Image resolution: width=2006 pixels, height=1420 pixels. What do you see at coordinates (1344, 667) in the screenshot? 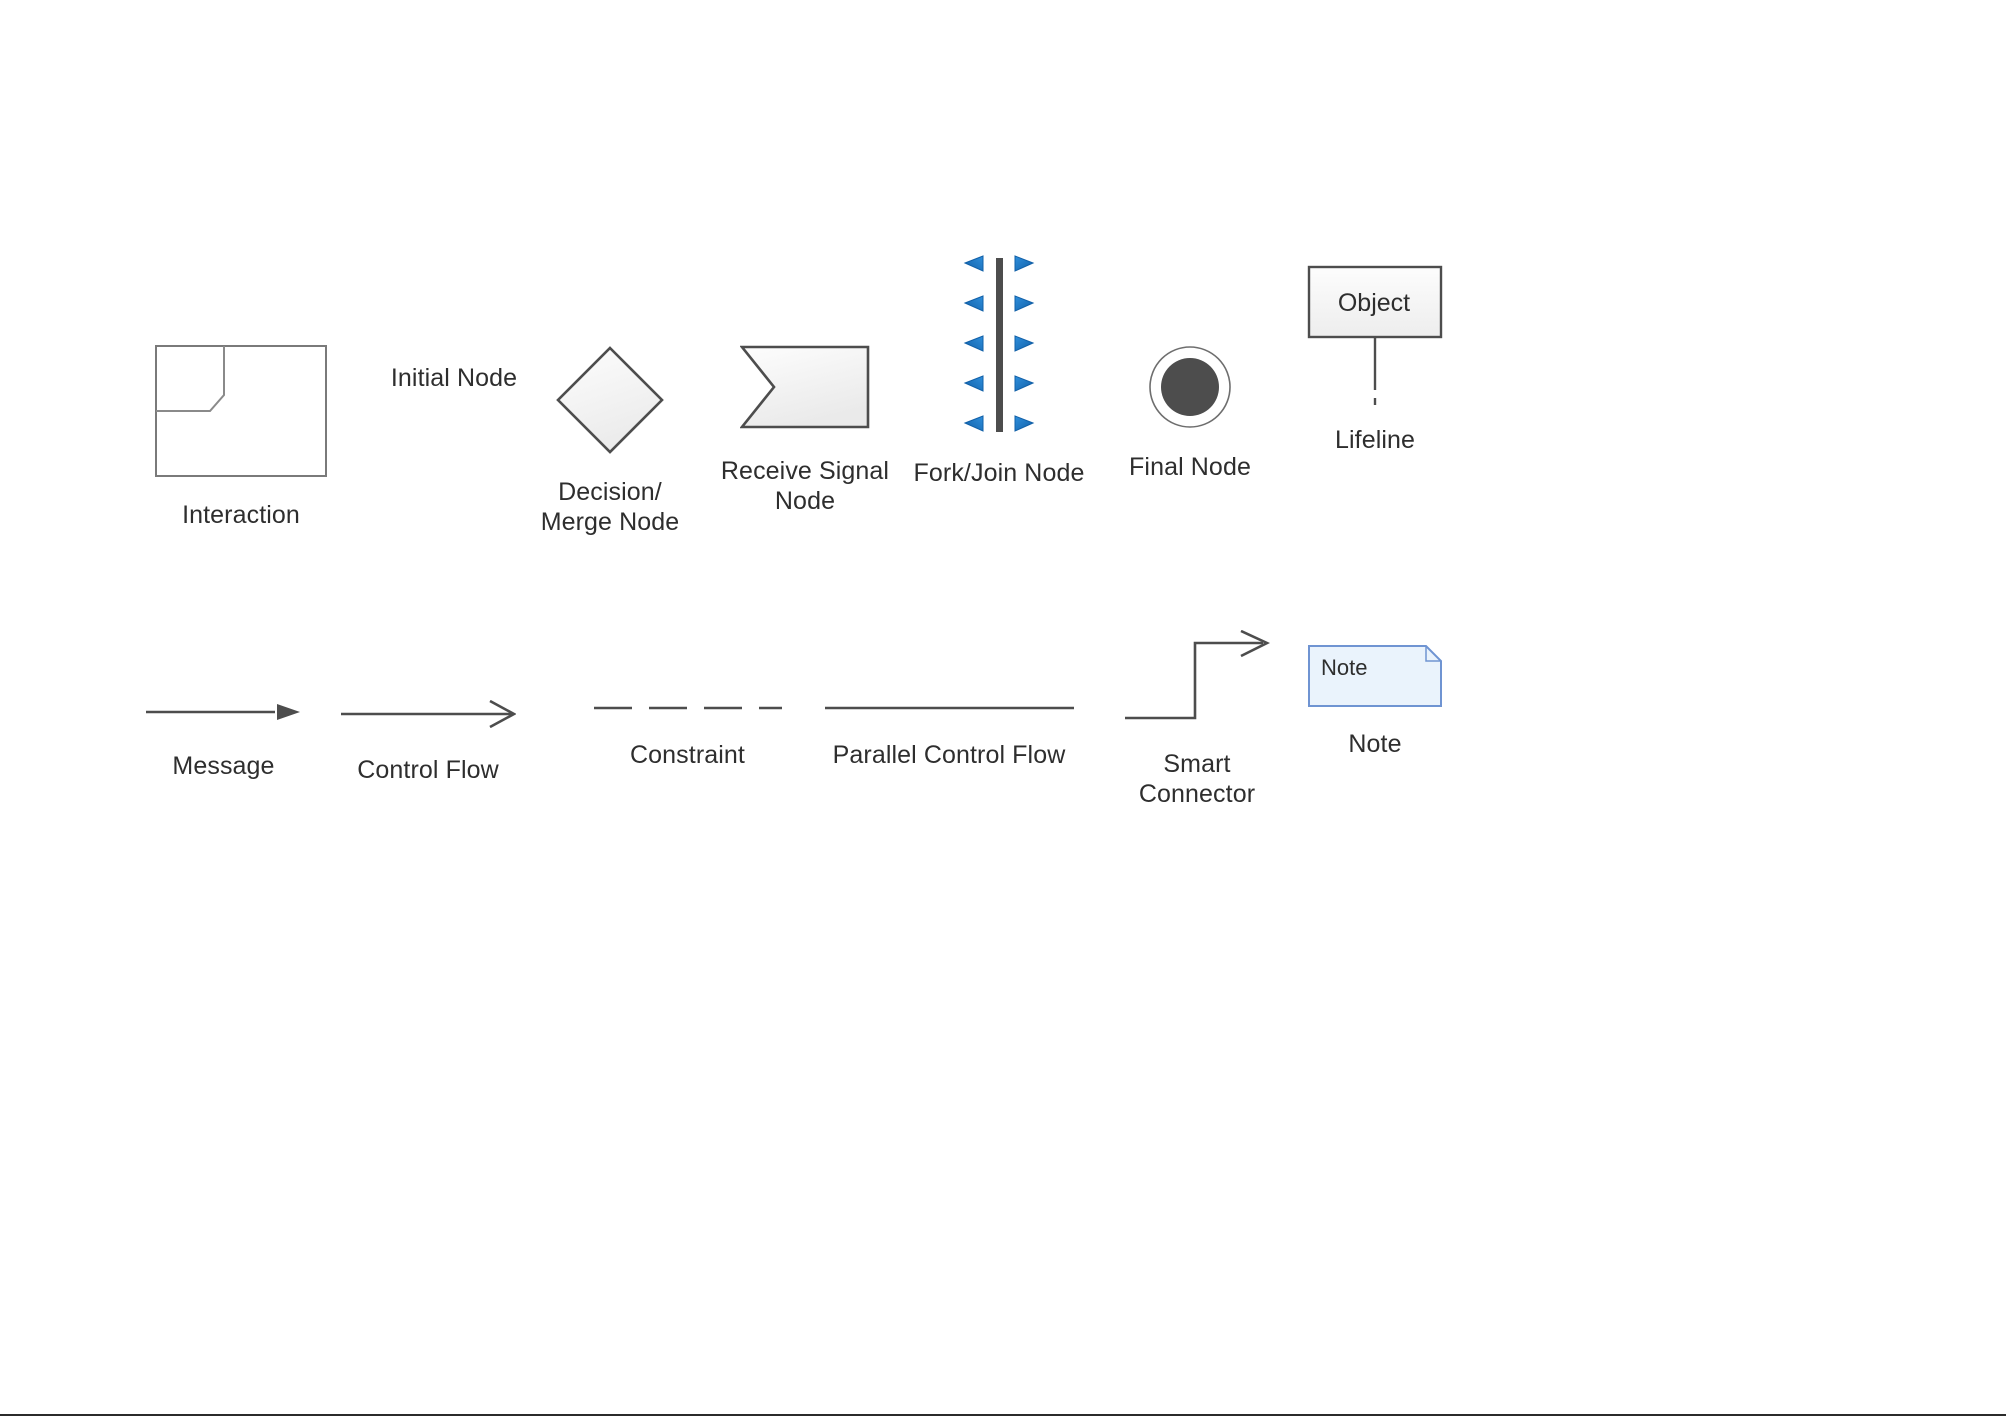
I see `note-body-text: Note` at bounding box center [1344, 667].